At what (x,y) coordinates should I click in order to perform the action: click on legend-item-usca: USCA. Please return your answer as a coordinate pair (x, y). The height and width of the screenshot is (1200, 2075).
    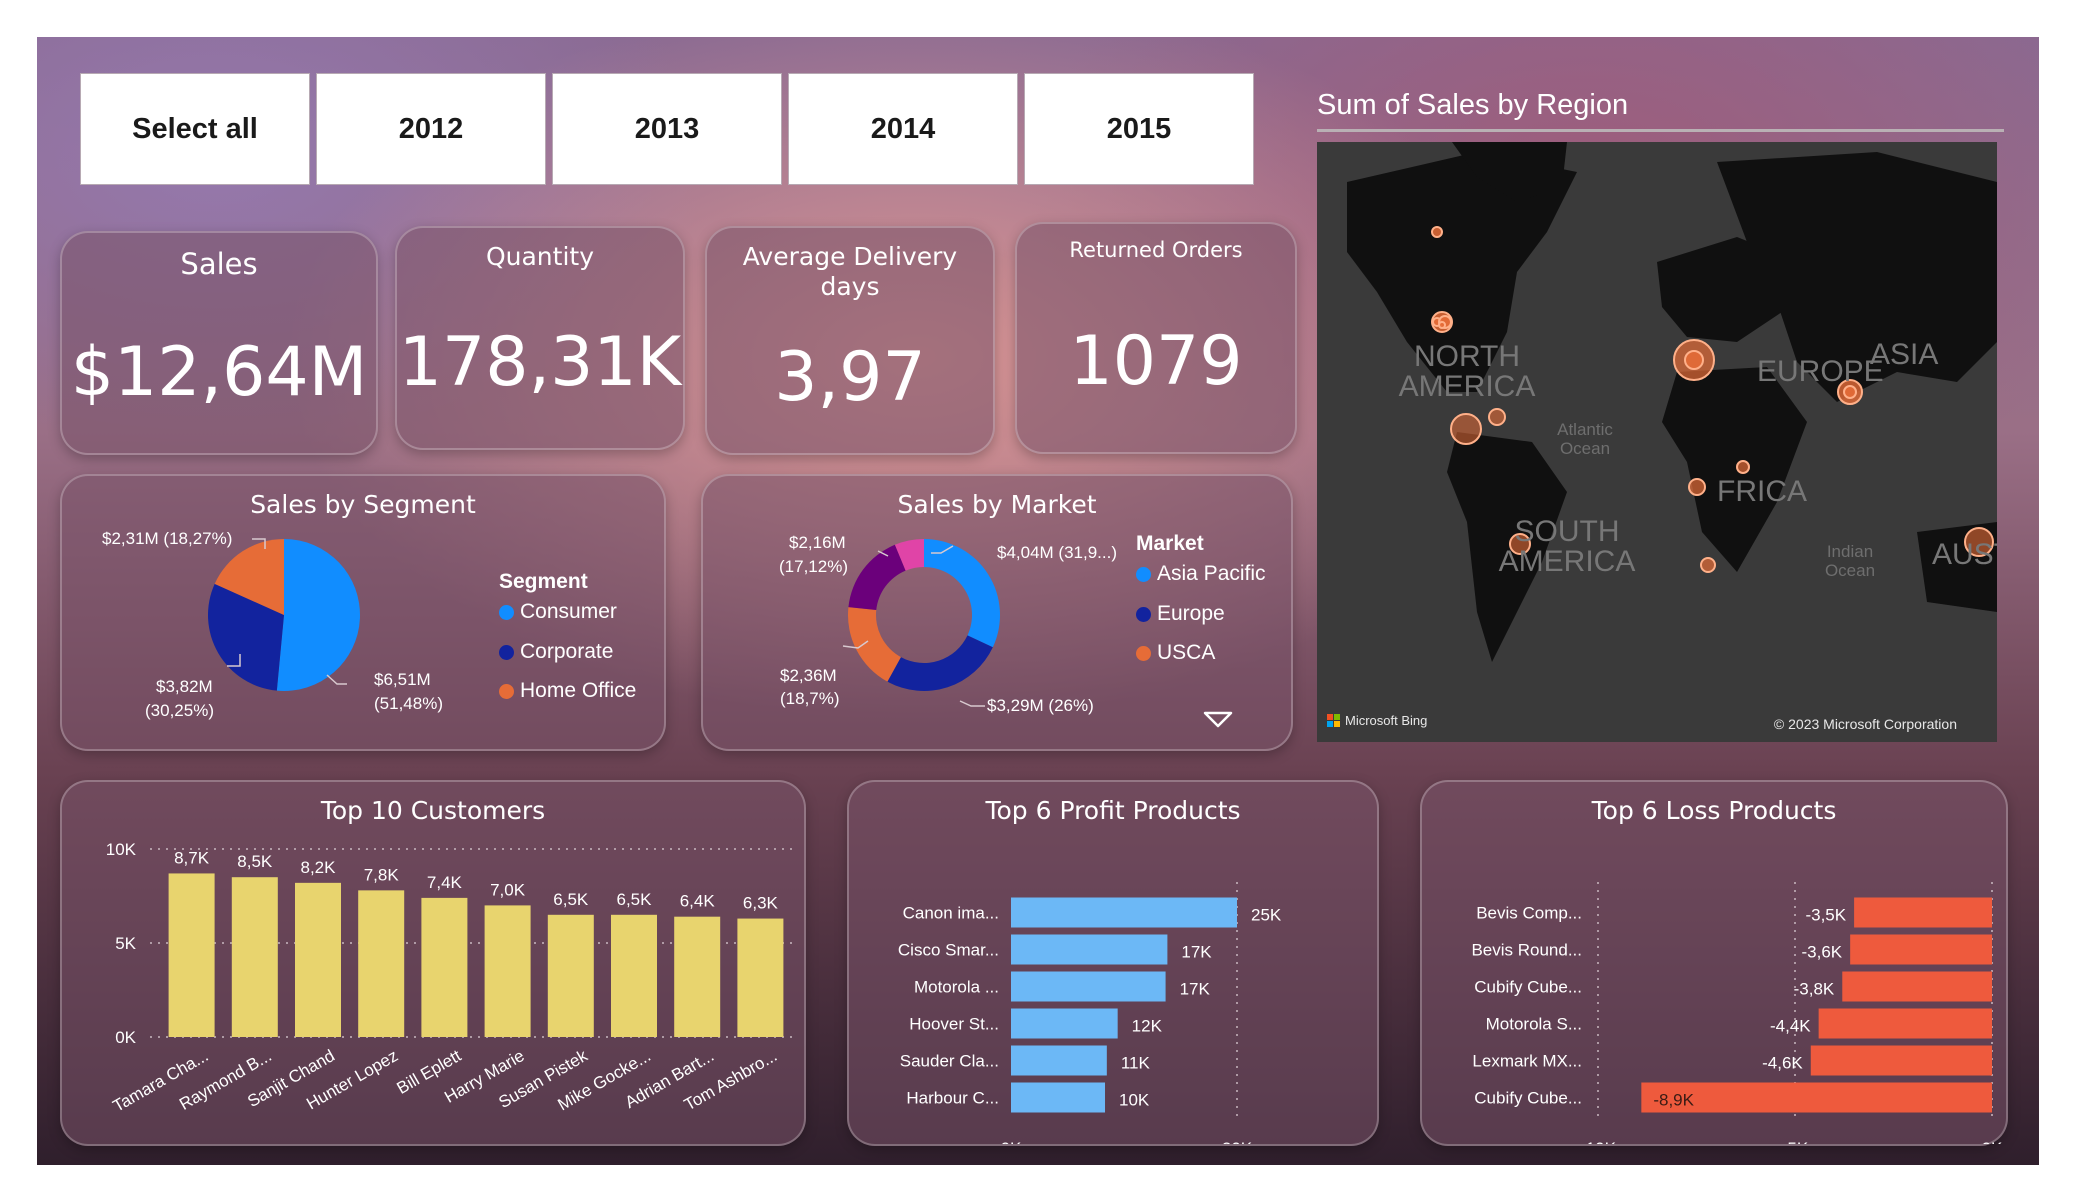
    Looking at the image, I should click on (1175, 653).